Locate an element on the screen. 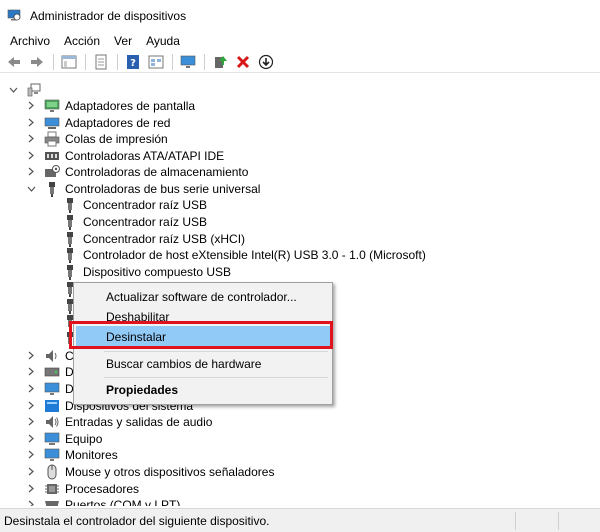 Image resolution: width=600 pixels, height=532 pixels. tree-category-label: Equipo is located at coordinates (84, 438).